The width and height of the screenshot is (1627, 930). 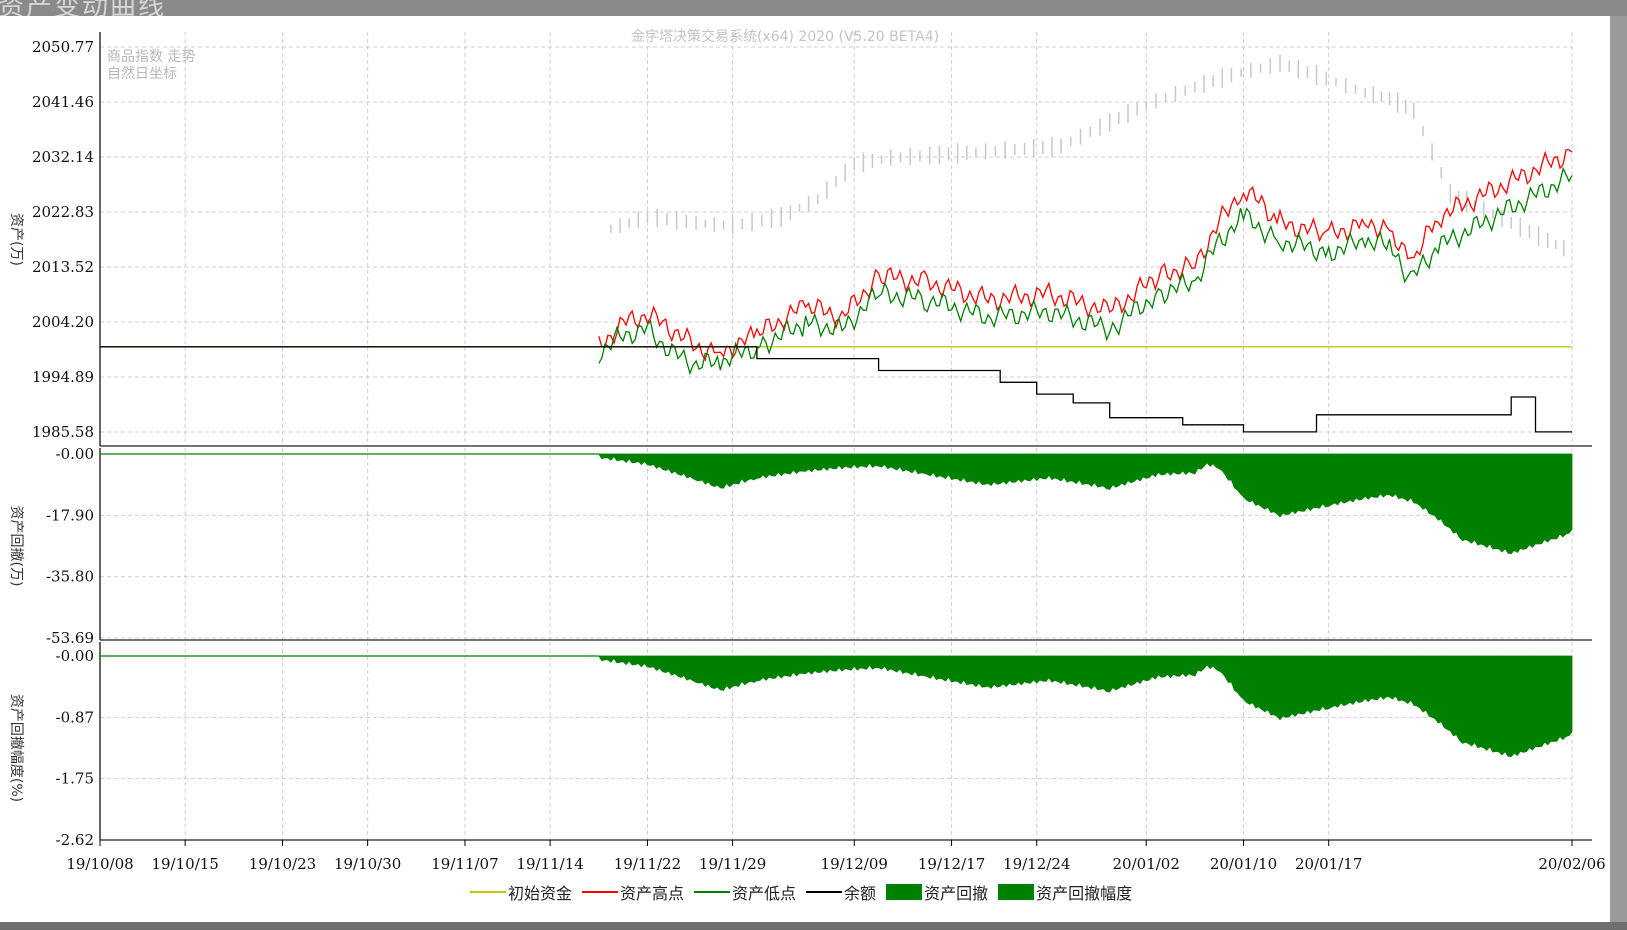 What do you see at coordinates (184, 864) in the screenshot?
I see `x-tick-label: 19/10/15` at bounding box center [184, 864].